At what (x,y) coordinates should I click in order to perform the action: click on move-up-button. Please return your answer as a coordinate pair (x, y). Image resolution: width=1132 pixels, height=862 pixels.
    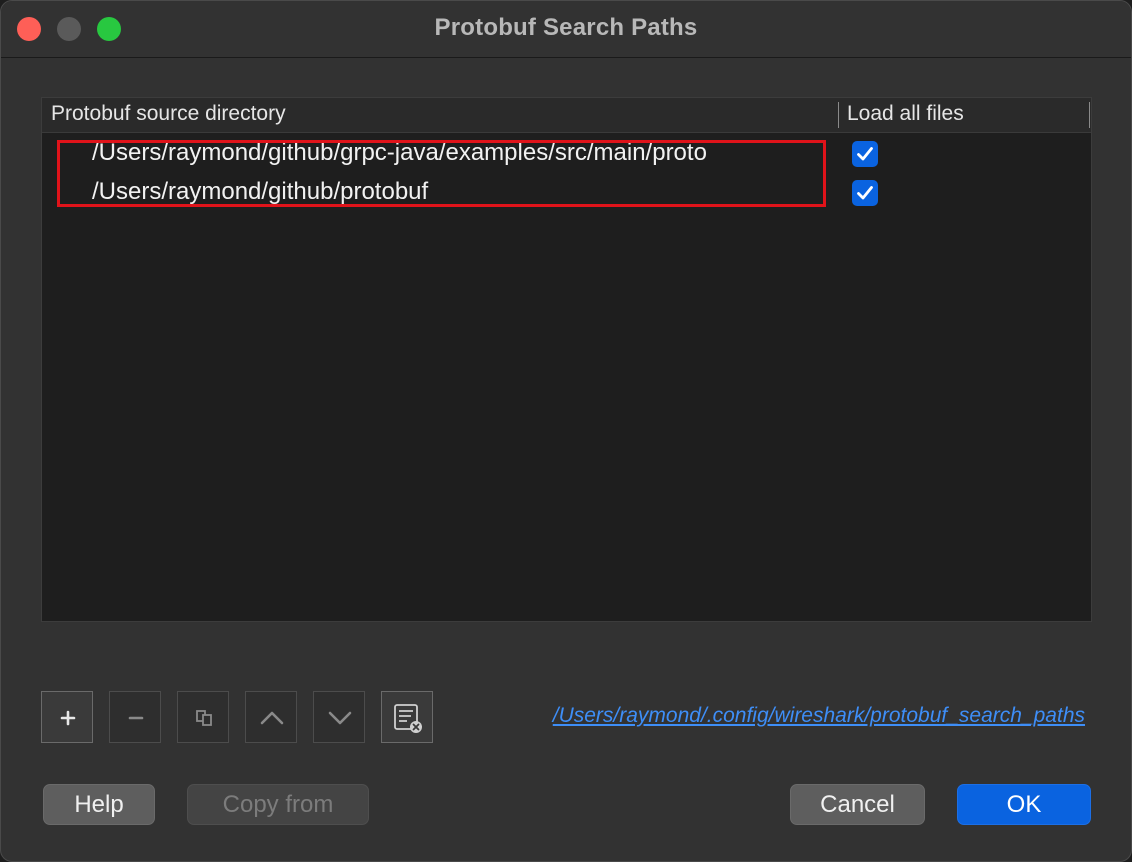
    Looking at the image, I should click on (271, 717).